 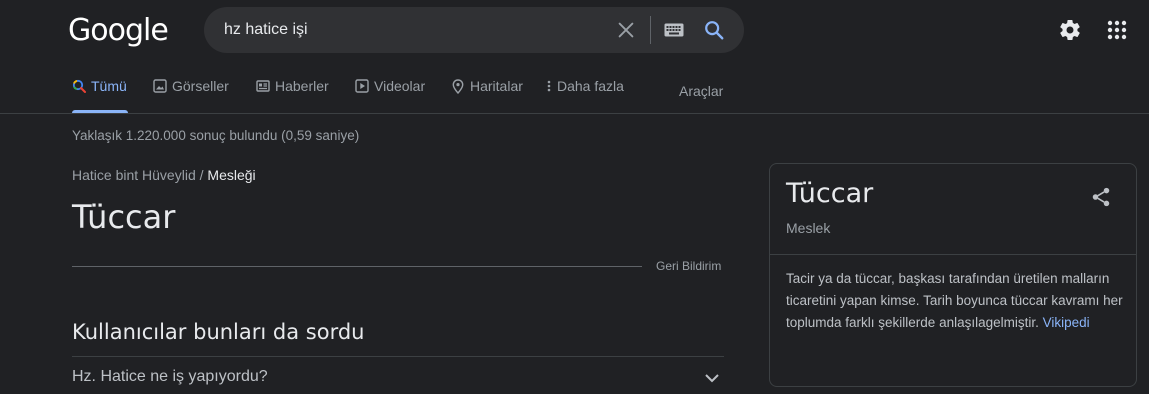 I want to click on search-box, so click(x=474, y=30).